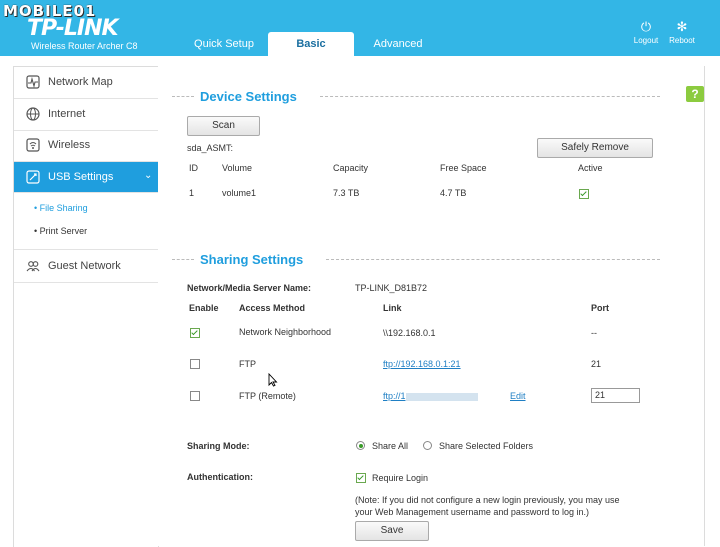 The width and height of the screenshot is (720, 547). I want to click on column-header-enable: Enable, so click(204, 308).